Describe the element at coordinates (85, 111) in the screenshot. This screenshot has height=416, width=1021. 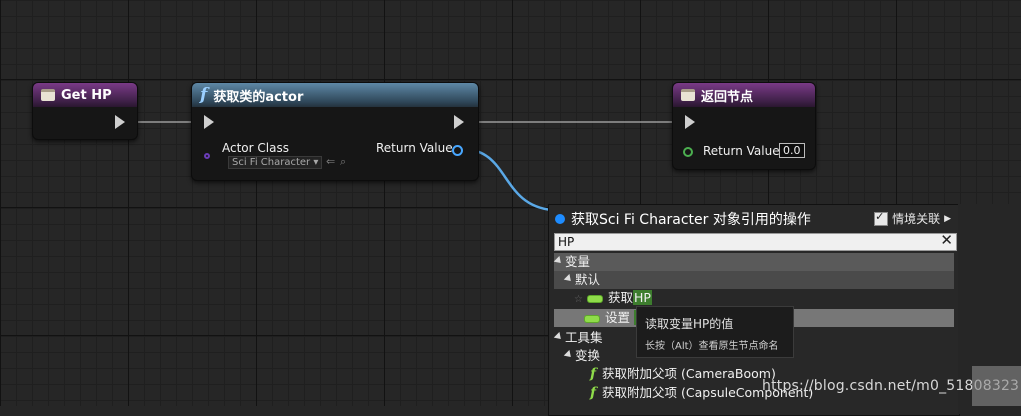
I see `get-hp-node: Get HP` at that location.